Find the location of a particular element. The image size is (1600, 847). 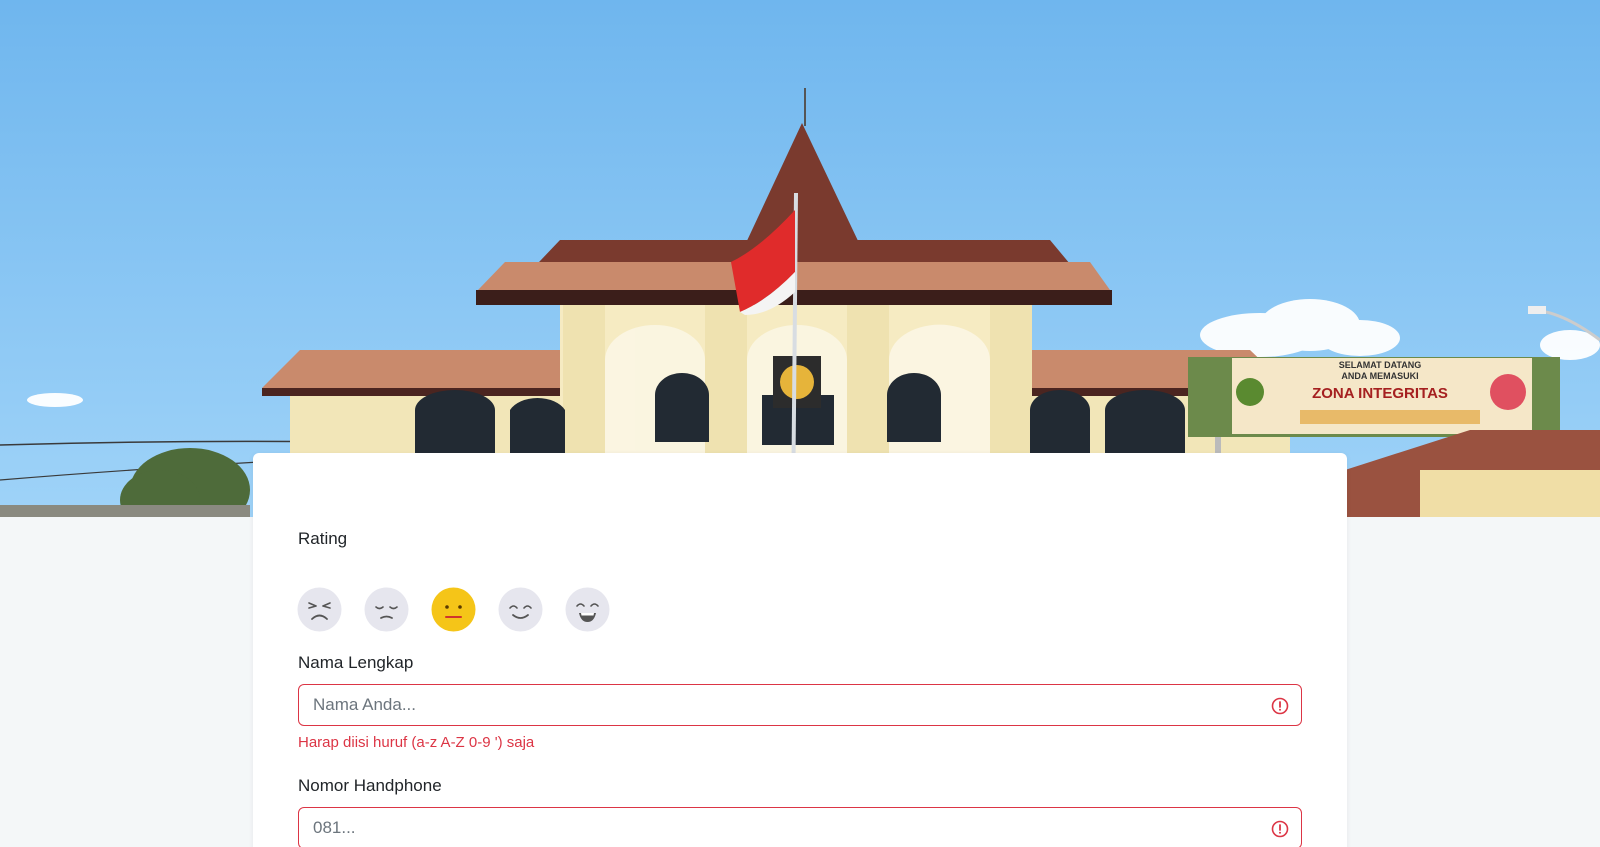

rating-options is located at coordinates (453, 609).